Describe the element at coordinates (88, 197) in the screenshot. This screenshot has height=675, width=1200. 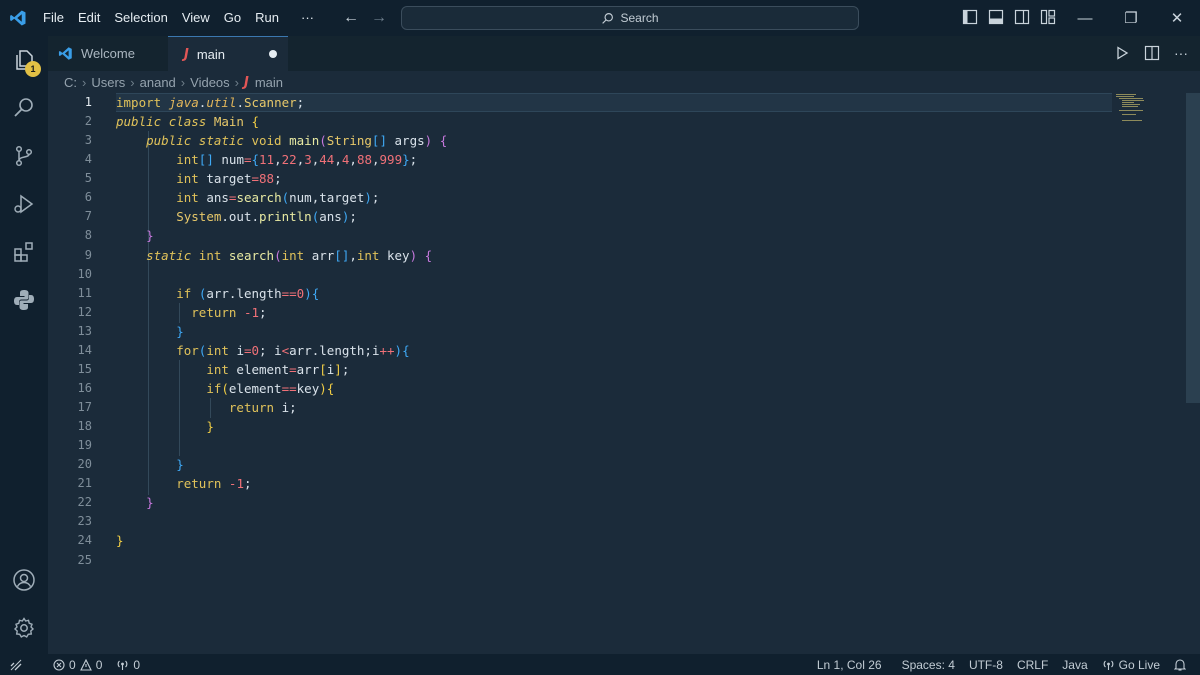
I see `line-number: 6` at that location.